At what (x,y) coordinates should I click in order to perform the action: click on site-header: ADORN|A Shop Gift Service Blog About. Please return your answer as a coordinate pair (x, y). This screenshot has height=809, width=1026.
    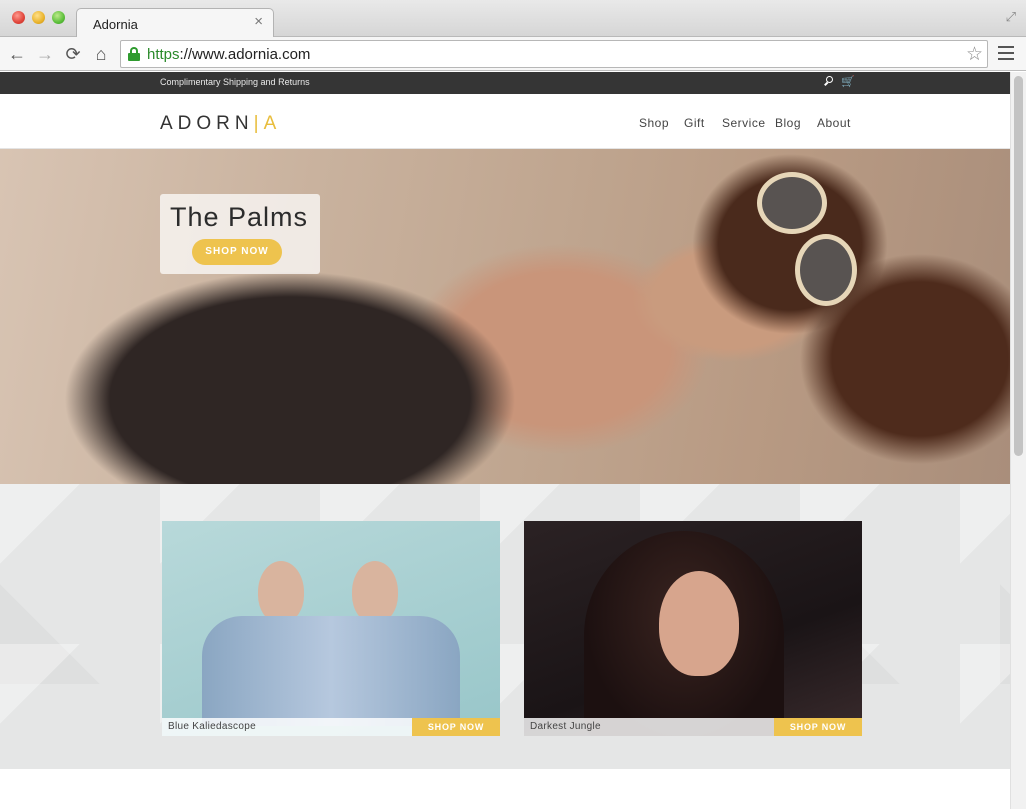
    Looking at the image, I should click on (505, 121).